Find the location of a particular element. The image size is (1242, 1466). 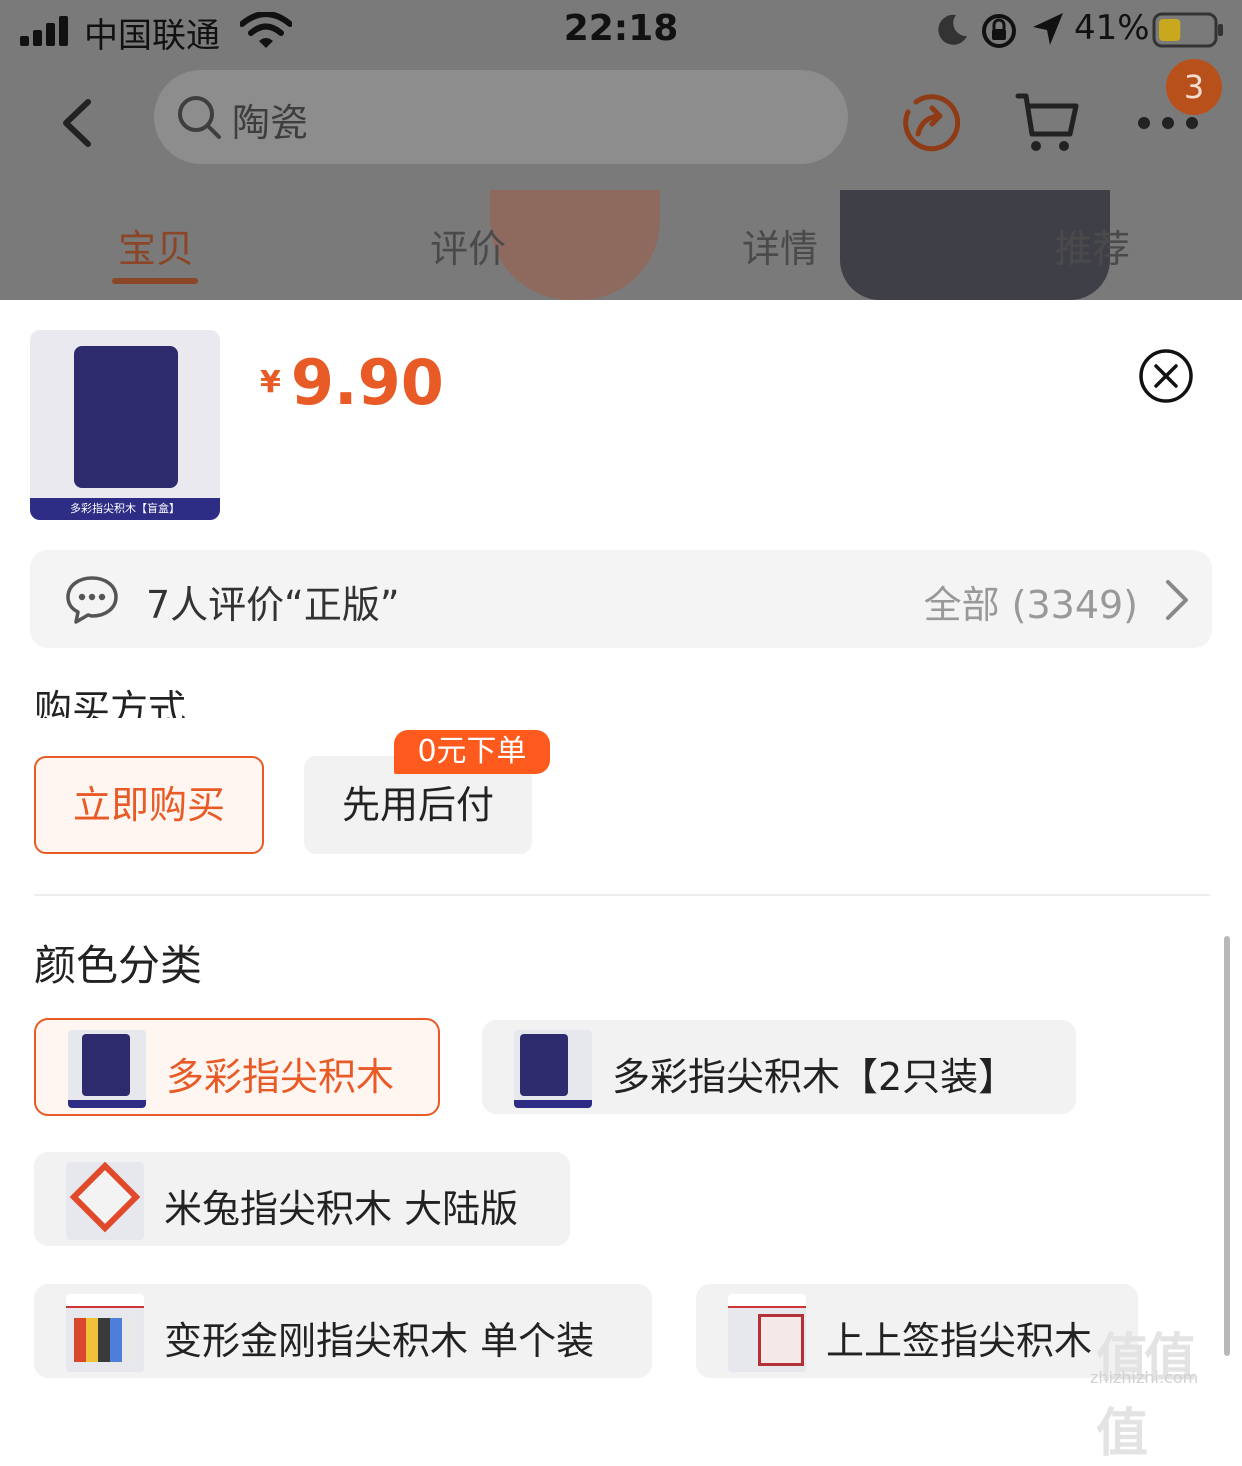

notification-badge: 3 is located at coordinates (1194, 87).